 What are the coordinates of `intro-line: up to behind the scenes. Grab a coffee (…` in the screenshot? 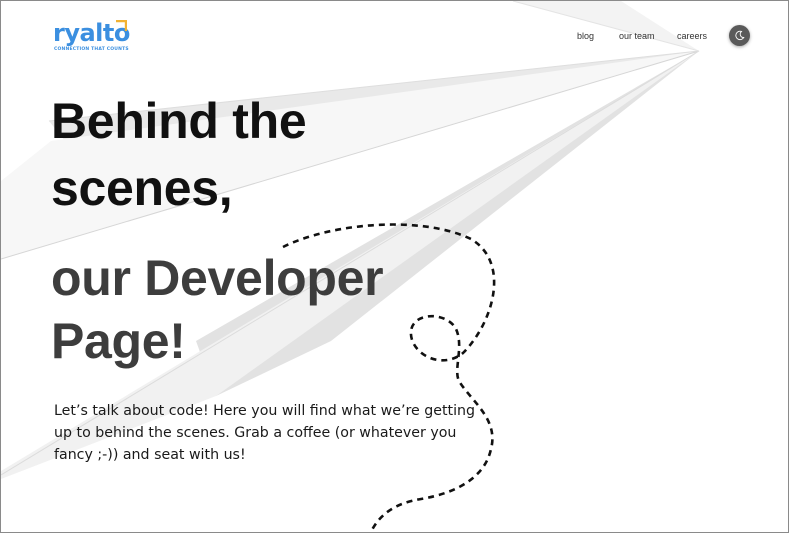 It's located at (255, 433).